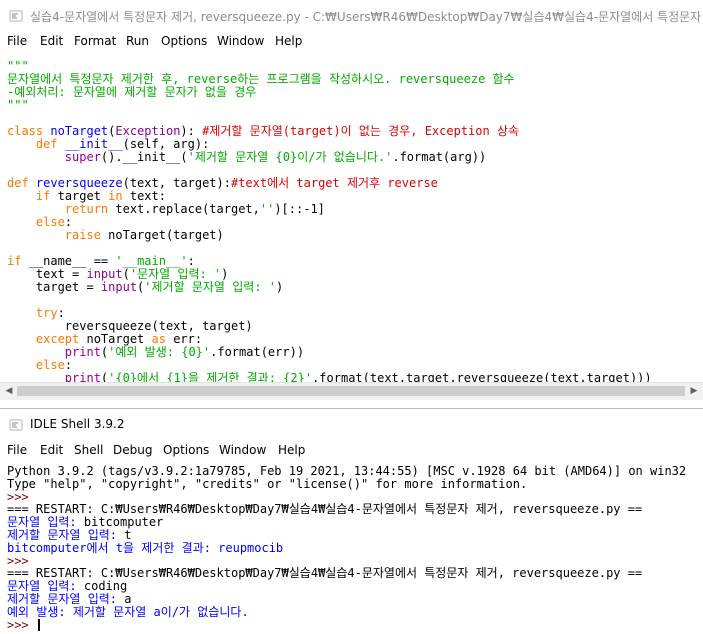 This screenshot has width=703, height=634. Describe the element at coordinates (90, 209) in the screenshot. I see `code-token: return` at that location.